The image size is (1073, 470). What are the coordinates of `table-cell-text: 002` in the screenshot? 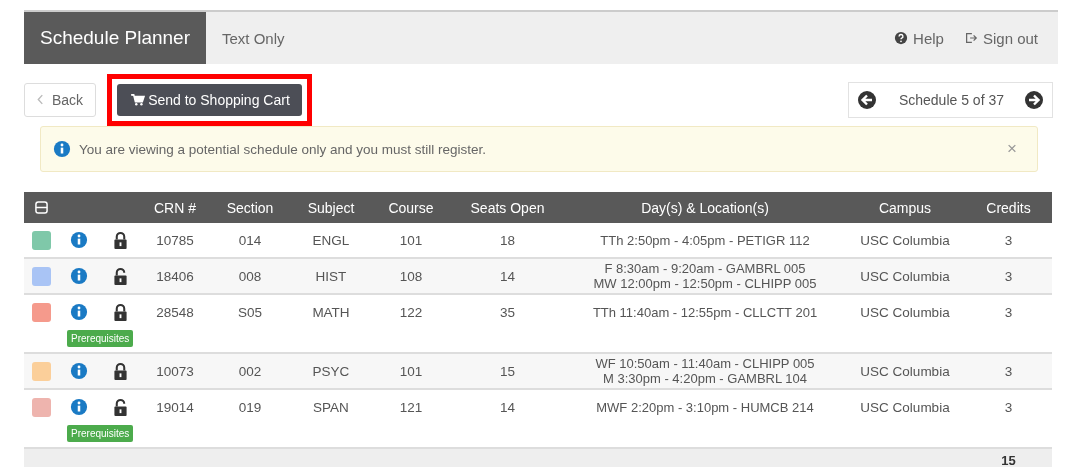 It's located at (250, 371).